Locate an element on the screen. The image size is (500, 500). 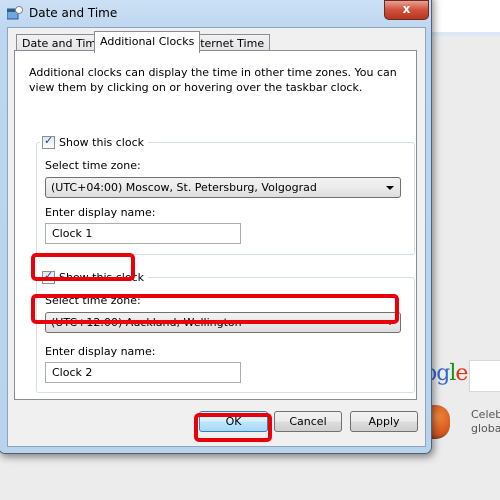
apply-button: Apply is located at coordinates (384, 421).